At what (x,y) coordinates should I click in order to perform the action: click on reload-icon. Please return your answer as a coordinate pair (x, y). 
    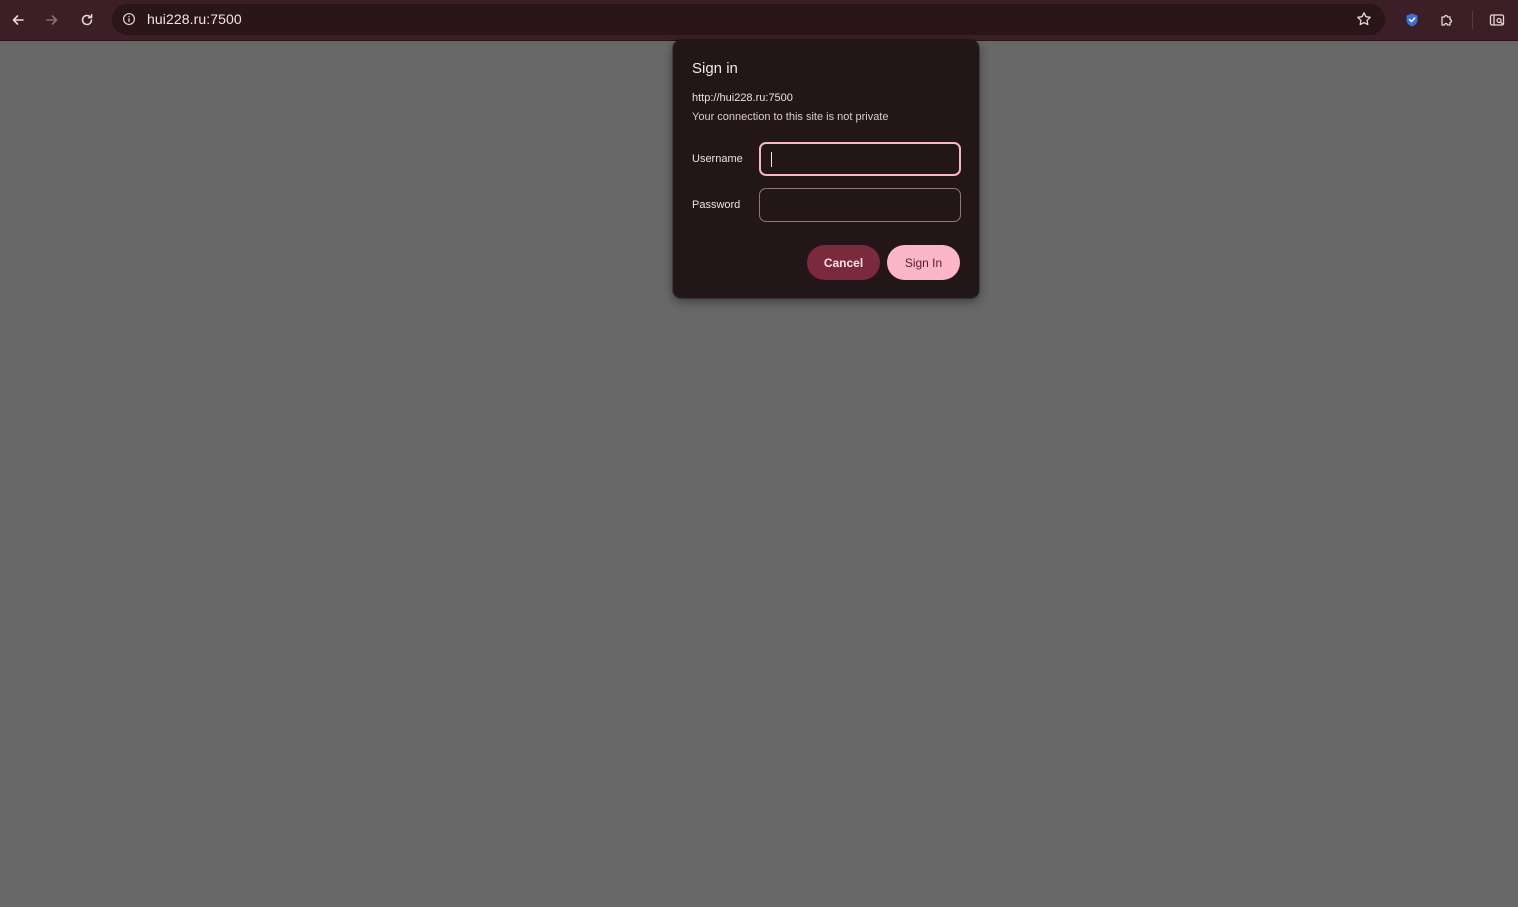
    Looking at the image, I should click on (87, 19).